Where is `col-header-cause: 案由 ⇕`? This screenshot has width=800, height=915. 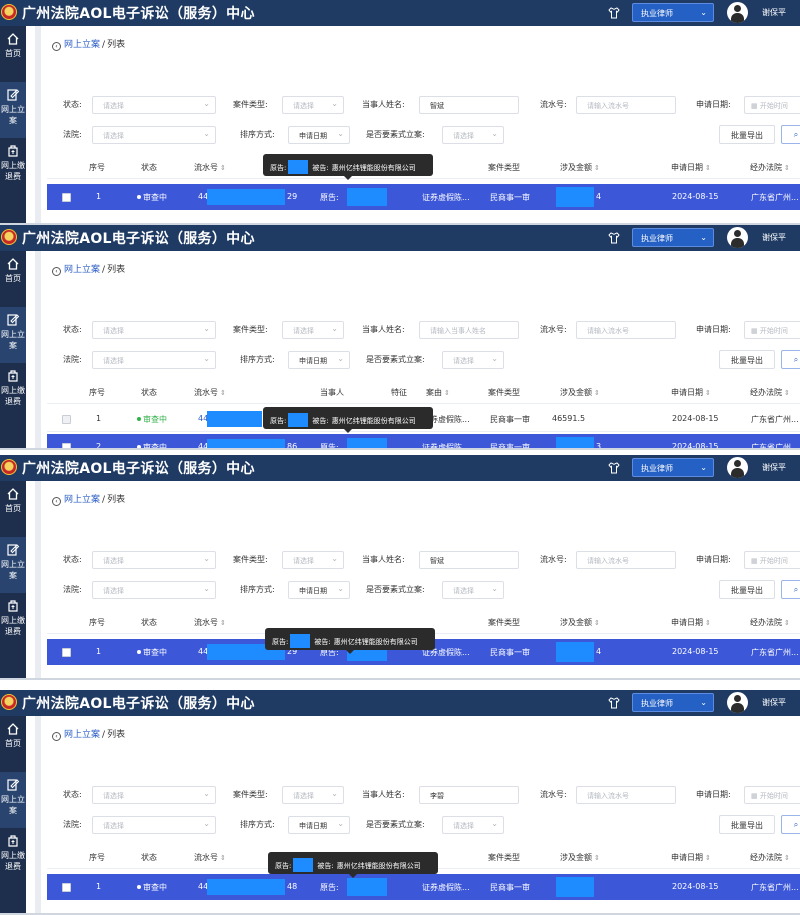
col-header-cause: 案由 ⇕ is located at coordinates (438, 392).